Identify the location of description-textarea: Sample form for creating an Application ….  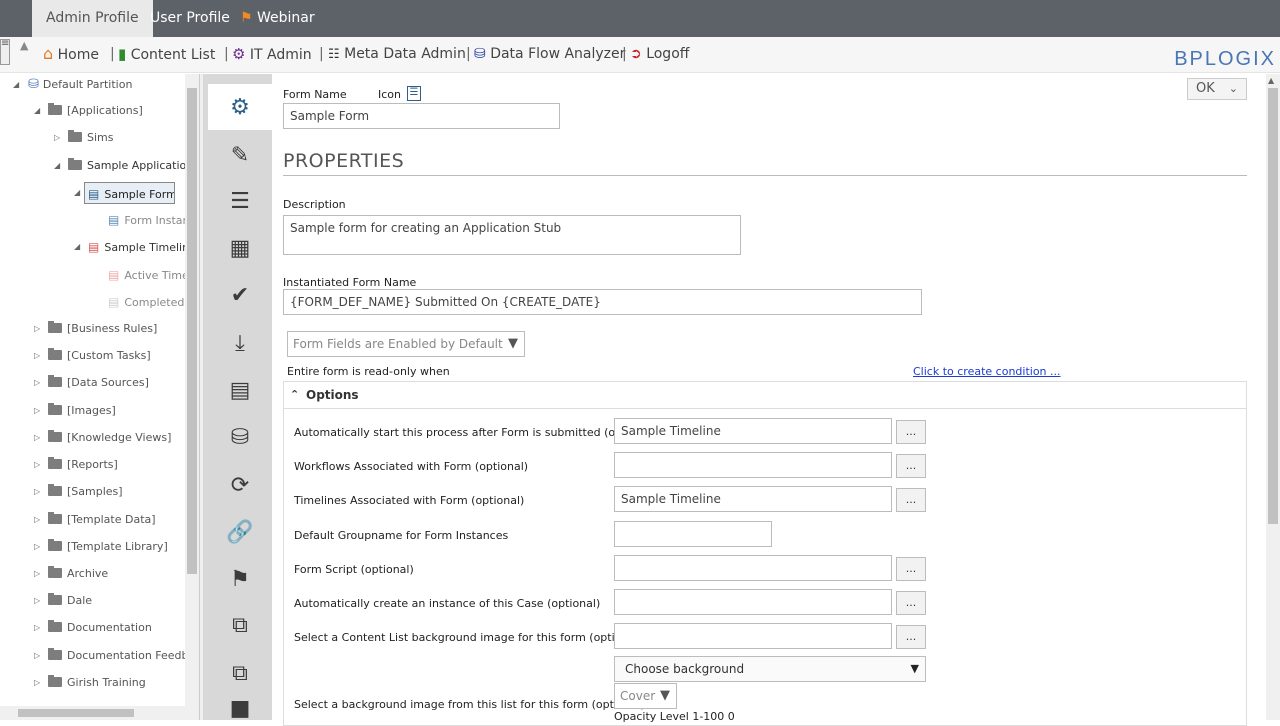
(512, 235).